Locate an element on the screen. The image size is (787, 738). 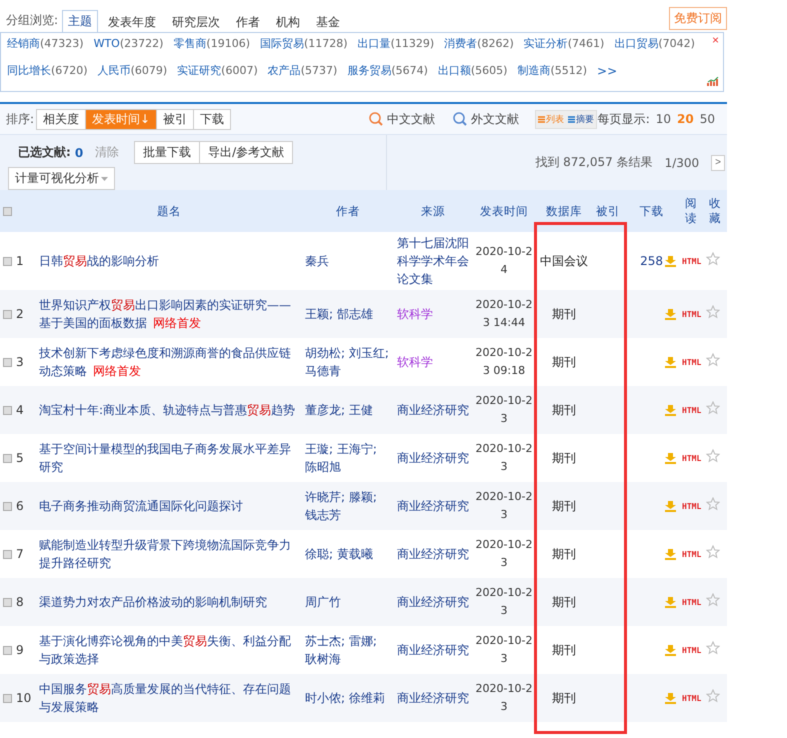
per-page-option: 10 is located at coordinates (664, 119).